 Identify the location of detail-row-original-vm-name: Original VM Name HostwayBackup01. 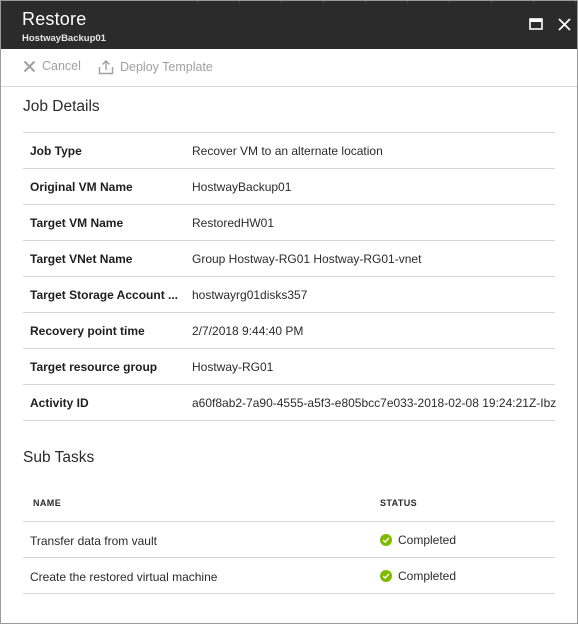
(289, 187).